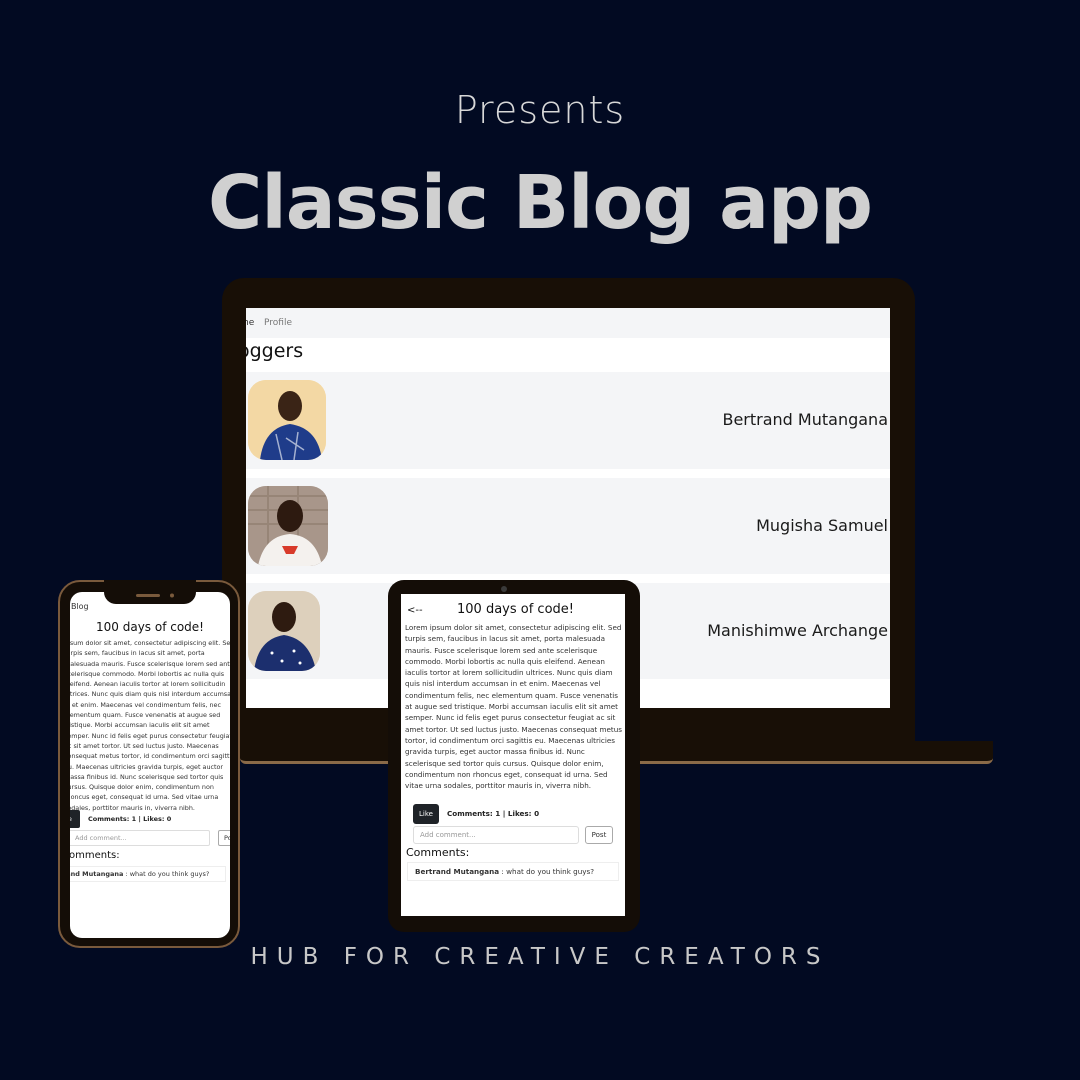  Describe the element at coordinates (540, 110) in the screenshot. I see `presents-label: Presents` at that location.